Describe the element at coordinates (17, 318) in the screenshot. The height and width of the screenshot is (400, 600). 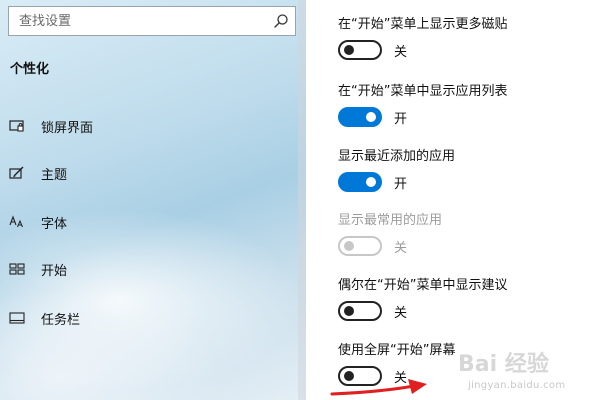
I see `taskbar-icon` at that location.